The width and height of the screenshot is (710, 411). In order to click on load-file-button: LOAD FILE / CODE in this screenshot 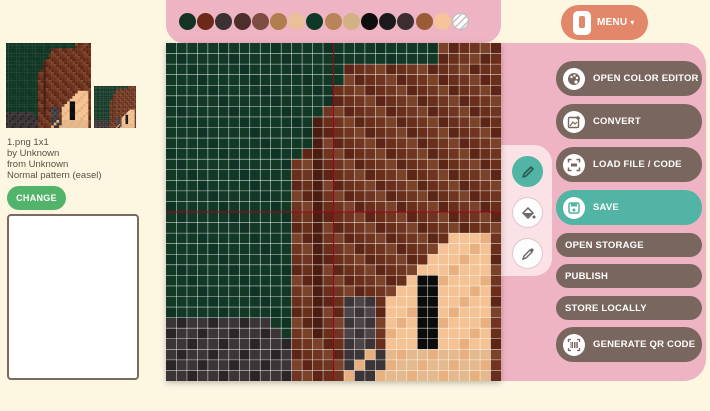, I will do `click(629, 164)`.